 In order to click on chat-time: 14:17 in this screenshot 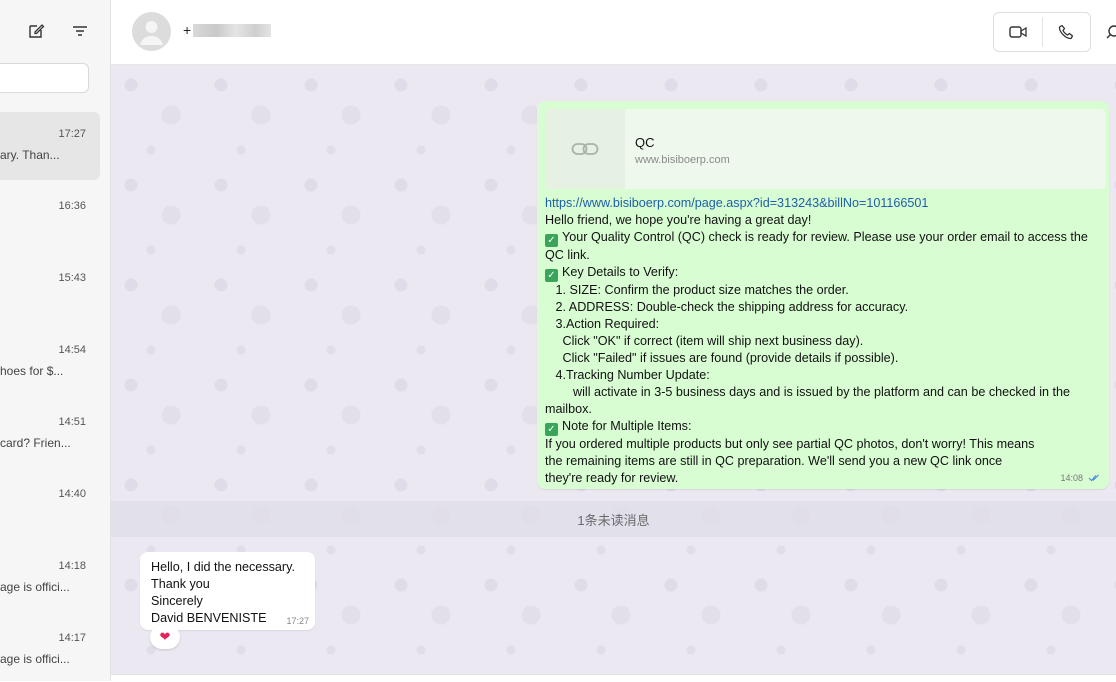, I will do `click(72, 638)`.